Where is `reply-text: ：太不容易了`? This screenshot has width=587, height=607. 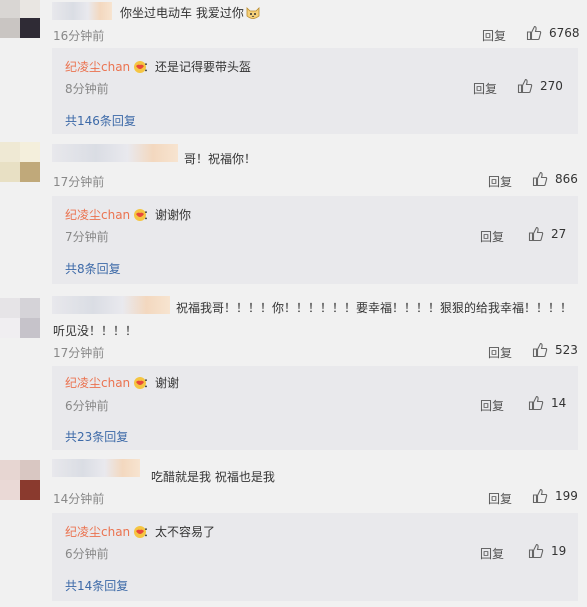
reply-text: ：太不容易了 is located at coordinates (179, 532).